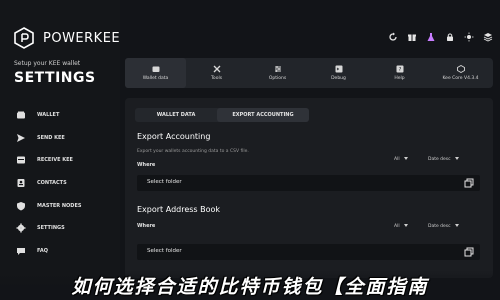 The height and width of the screenshot is (300, 500). Describe the element at coordinates (460, 78) in the screenshot. I see `tab-label: Kee Core V4.3.4` at that location.